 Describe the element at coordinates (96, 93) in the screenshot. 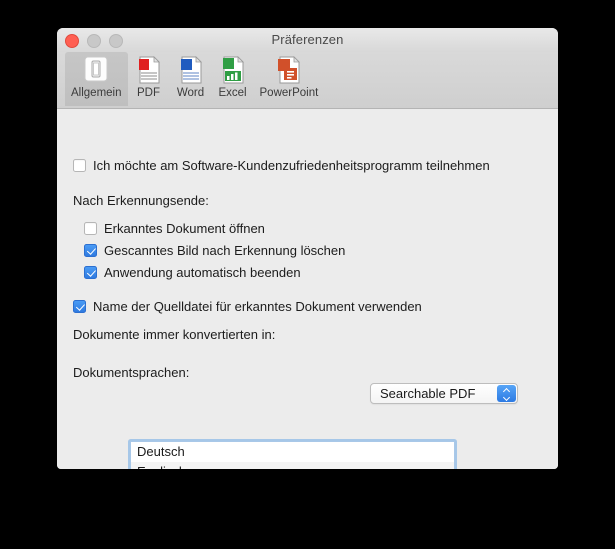

I see `tab-label-allgemein: Allgemein` at that location.